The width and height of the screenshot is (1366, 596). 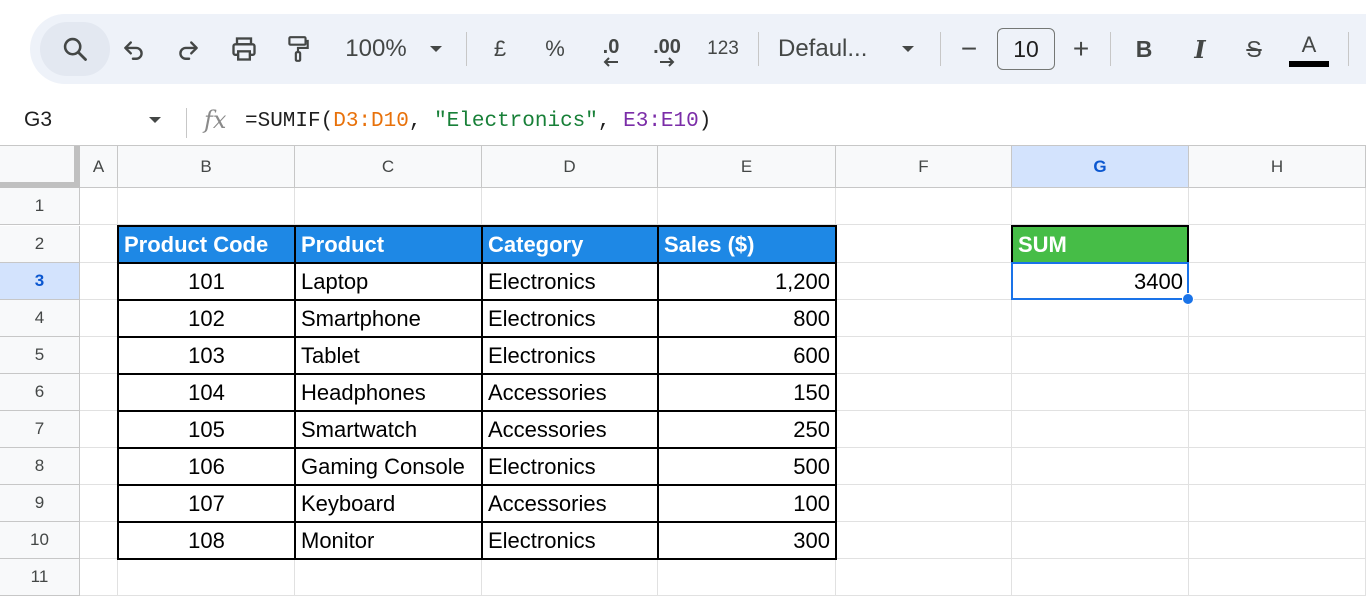 What do you see at coordinates (1100, 244) in the screenshot?
I see `sum-header-cell: SUM` at bounding box center [1100, 244].